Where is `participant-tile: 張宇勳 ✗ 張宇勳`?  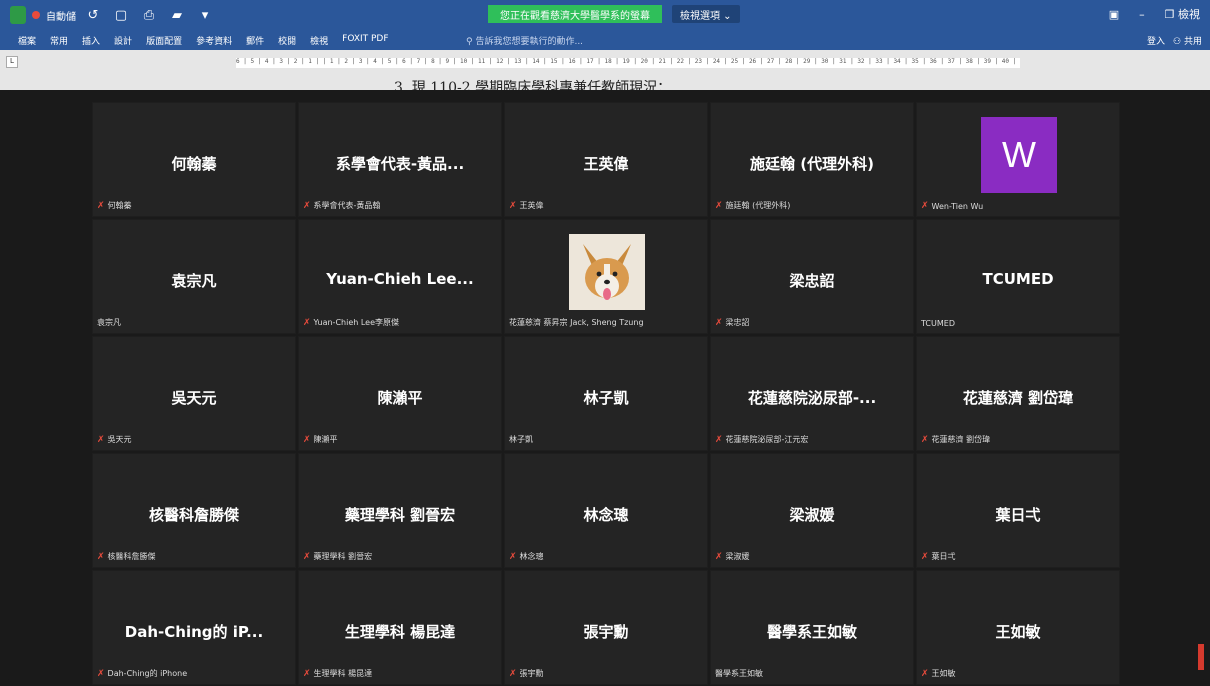 participant-tile: 張宇勳 ✗ 張宇勳 is located at coordinates (606, 627).